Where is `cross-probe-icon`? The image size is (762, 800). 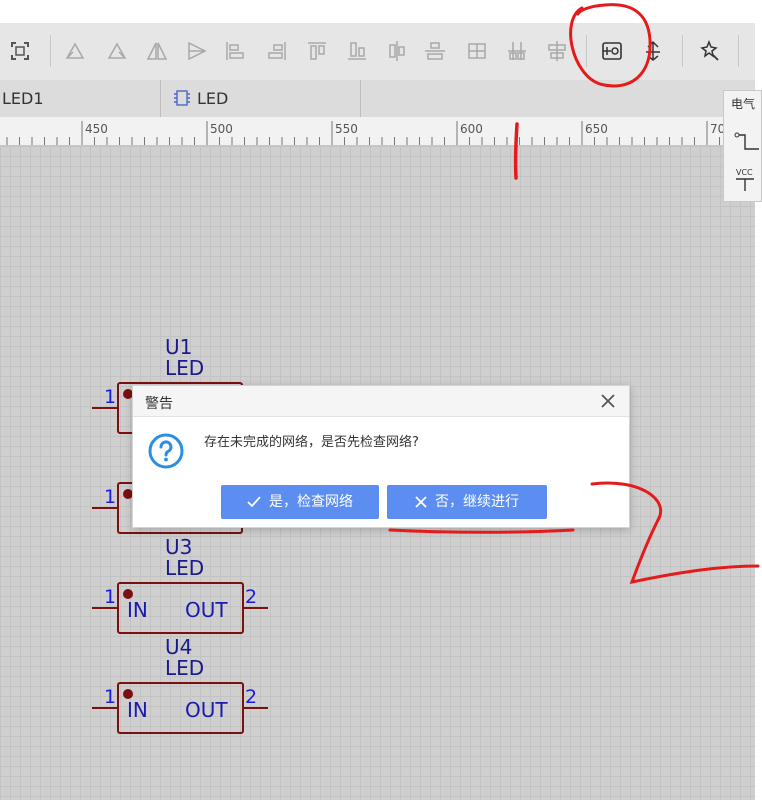
cross-probe-icon is located at coordinates (653, 51).